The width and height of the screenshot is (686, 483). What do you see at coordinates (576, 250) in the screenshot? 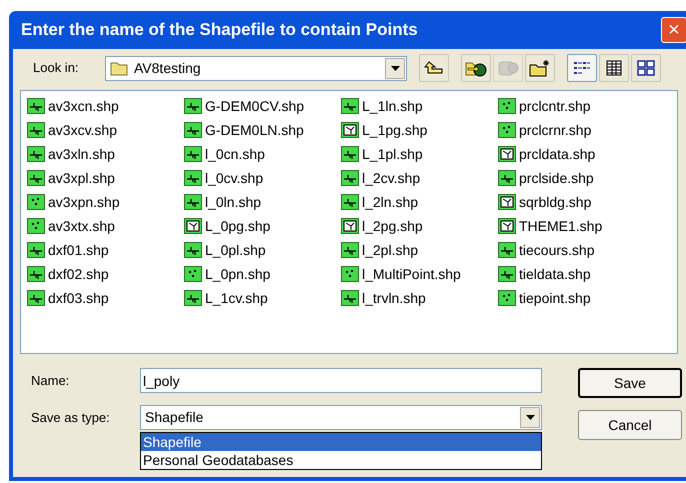
I see `file-item: tiecours.shp` at bounding box center [576, 250].